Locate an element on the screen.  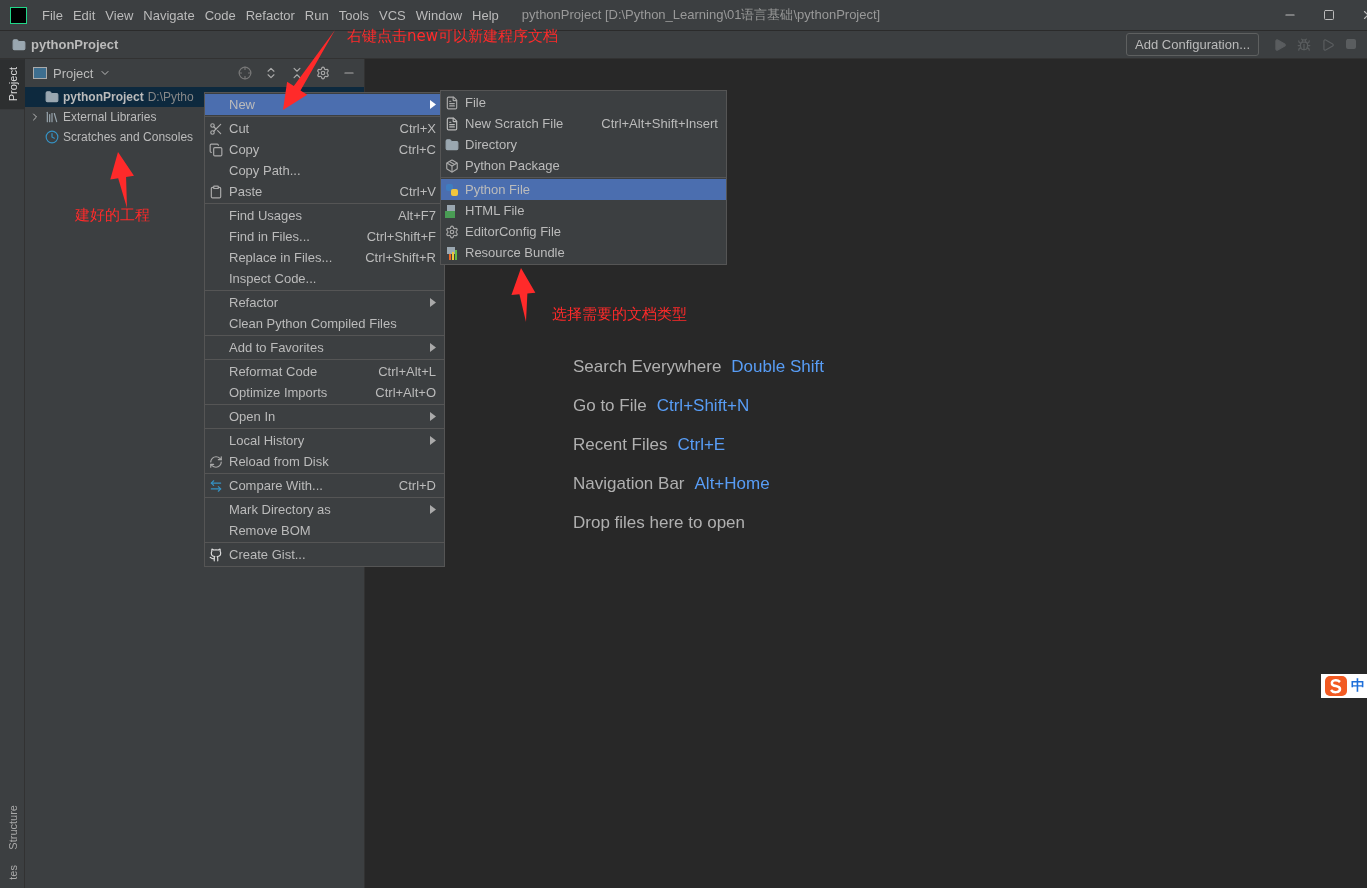
menu-item: Compare With... Ctrl+D is located at coordinates (324, 485).